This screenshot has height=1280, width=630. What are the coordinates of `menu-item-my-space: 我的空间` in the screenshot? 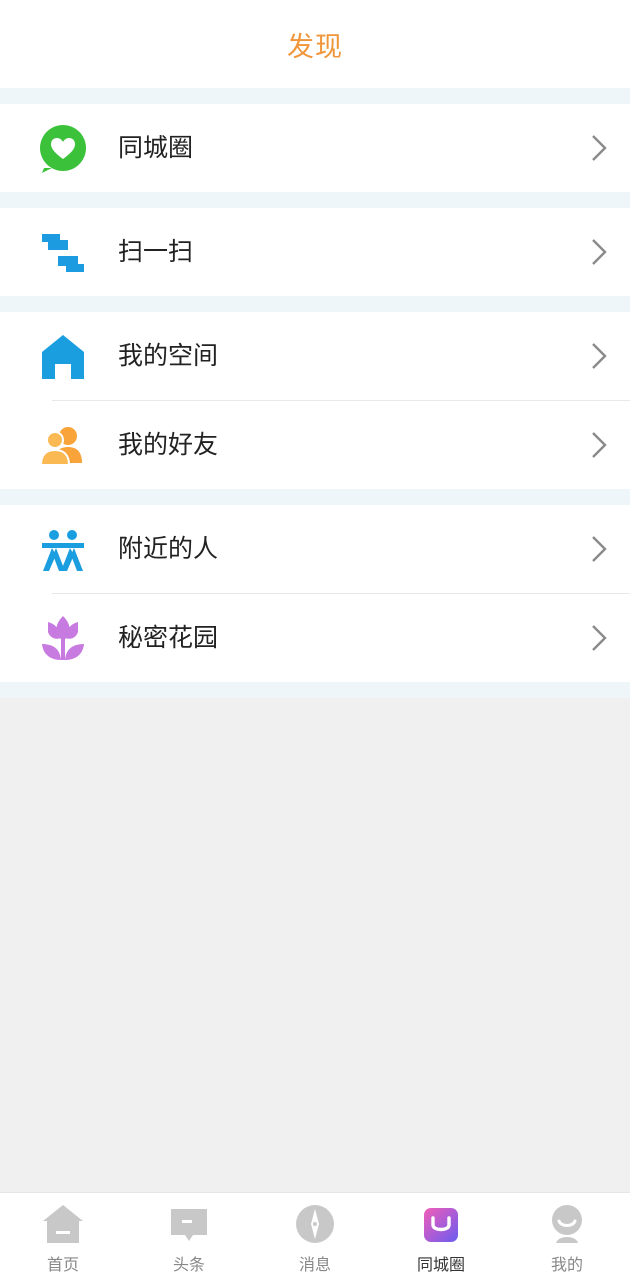 It's located at (315, 356).